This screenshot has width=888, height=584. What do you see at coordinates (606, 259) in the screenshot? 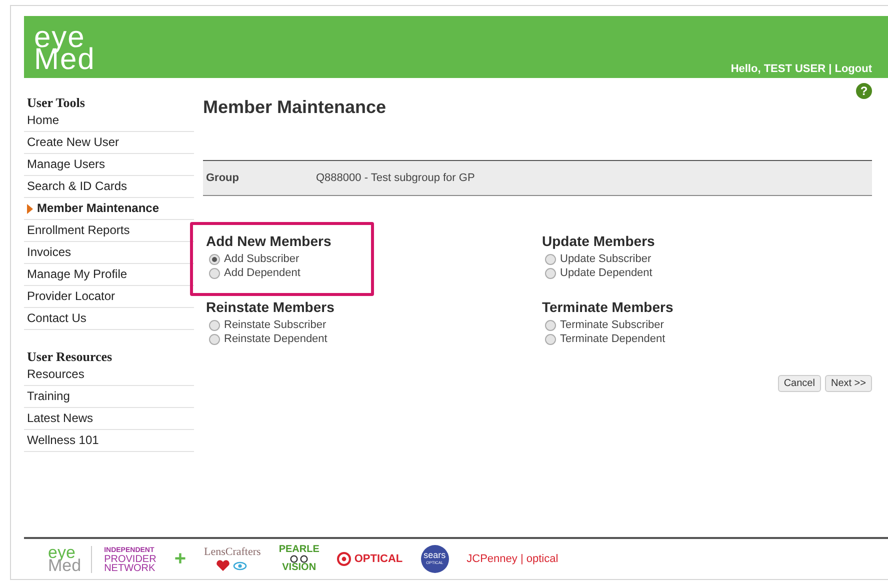
I see `radio-label: Update Subscriber` at bounding box center [606, 259].